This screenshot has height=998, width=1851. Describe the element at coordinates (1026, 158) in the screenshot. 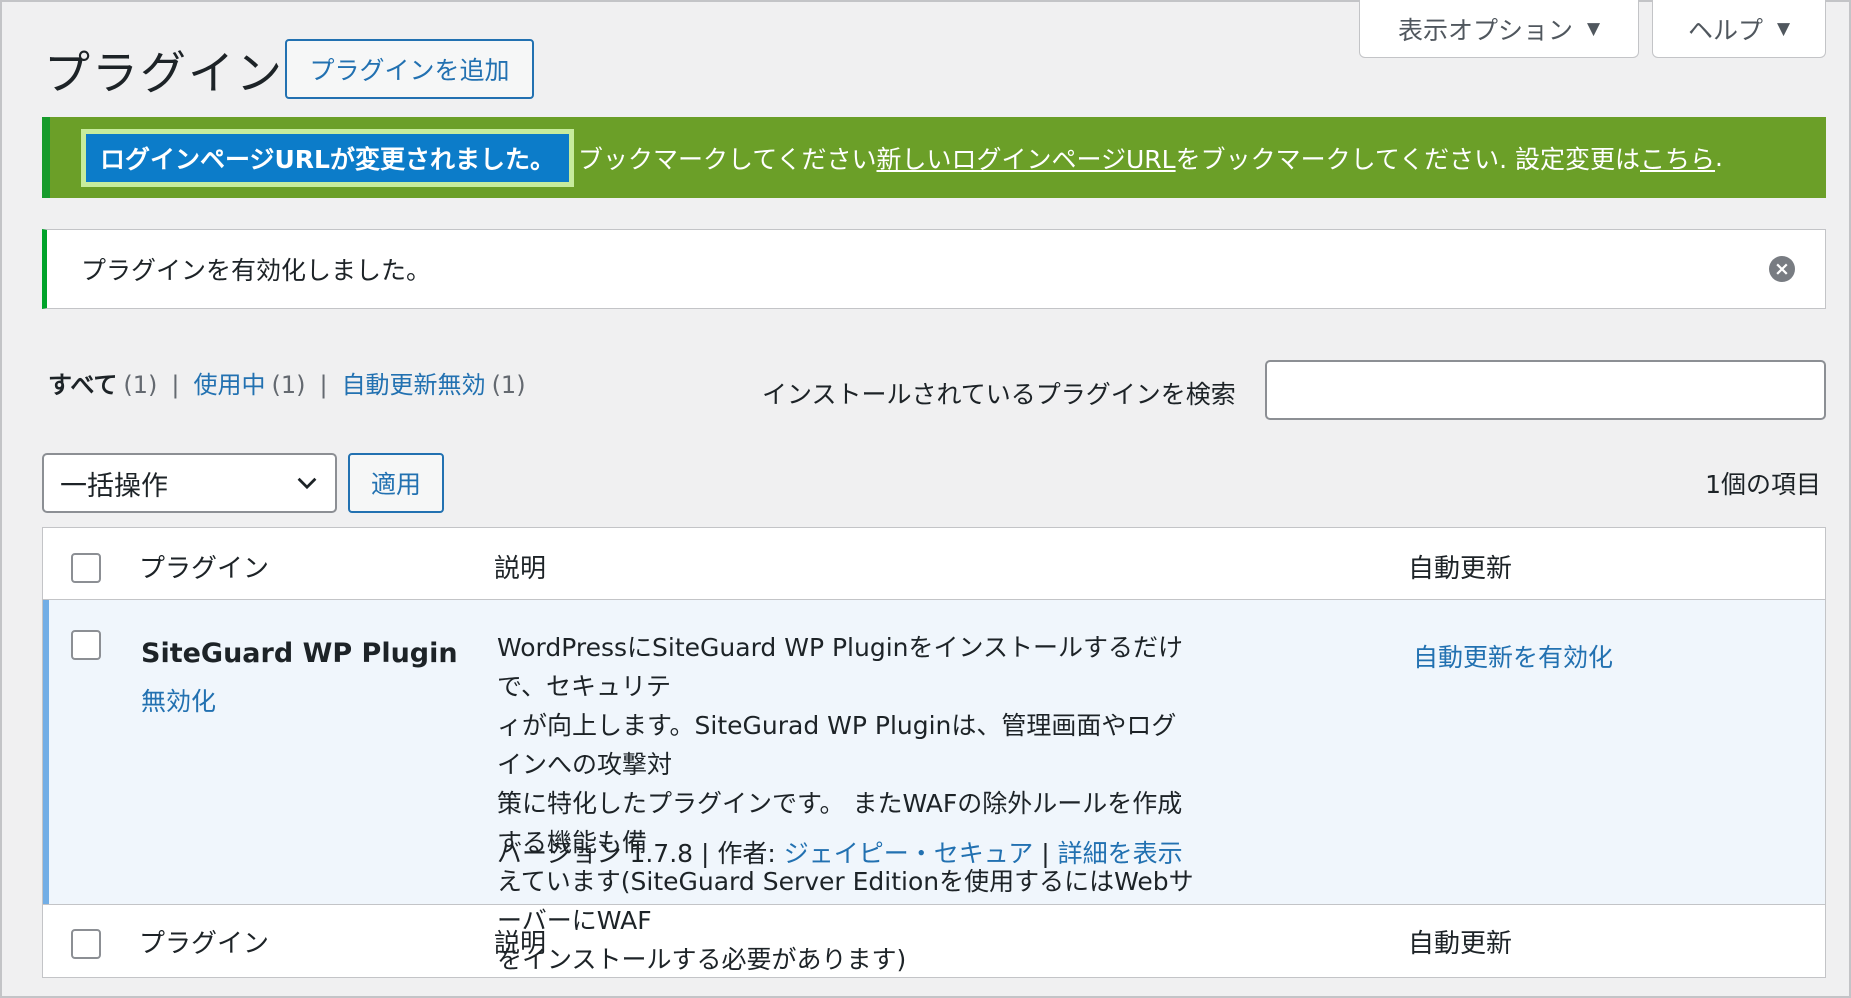

I see `new-login-url-link: 新しいログインページURL` at that location.